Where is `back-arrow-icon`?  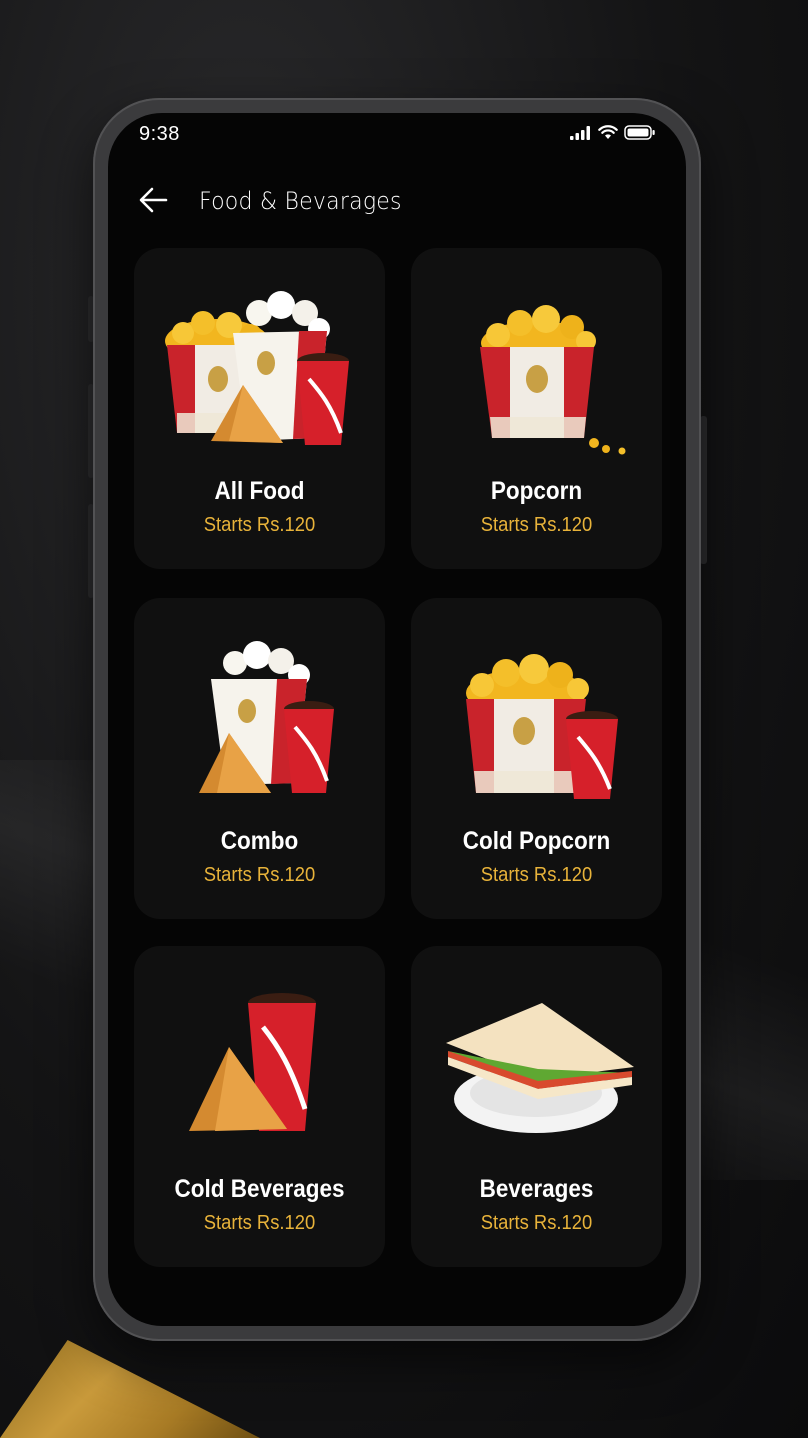
back-arrow-icon is located at coordinates (154, 200).